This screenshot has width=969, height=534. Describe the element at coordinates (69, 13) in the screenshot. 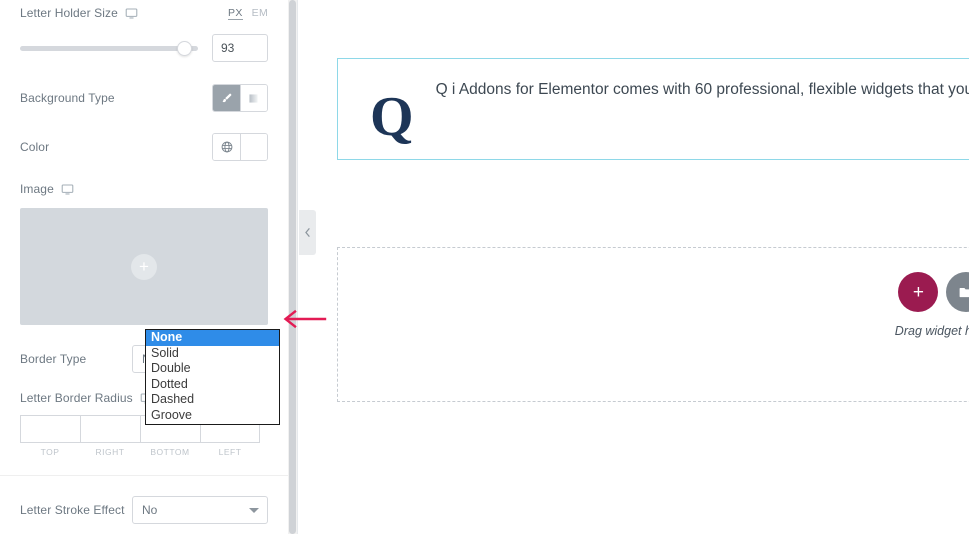

I see `letter-holder-size-label: Letter Holder Size` at that location.